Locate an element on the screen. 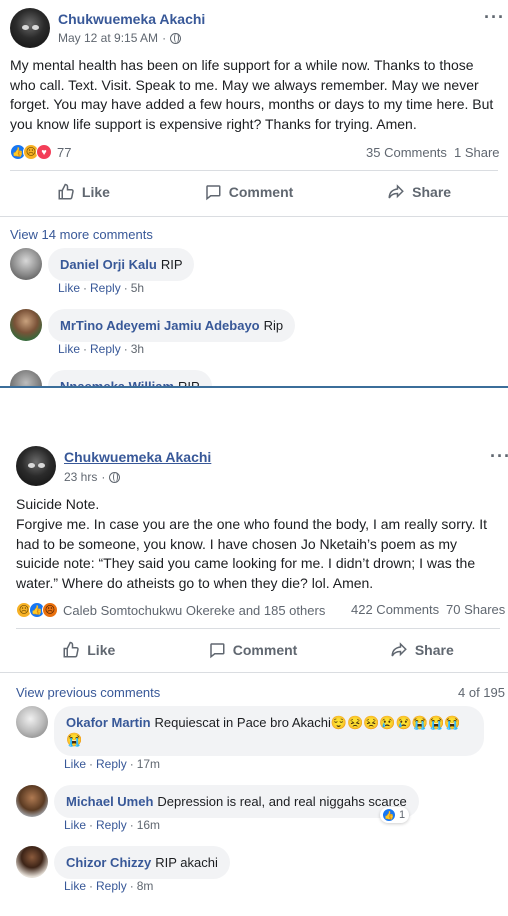  comment-text: Requiescat in Pace bro Akachi😌😣😣😢😢😭😭😭 is located at coordinates (307, 722).